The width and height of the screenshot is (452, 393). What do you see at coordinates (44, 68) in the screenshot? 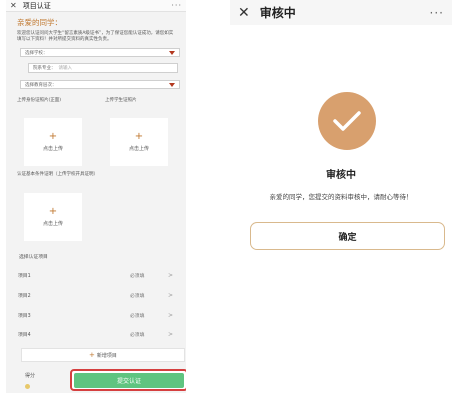
I see `major-label: 院系专业：` at bounding box center [44, 68].